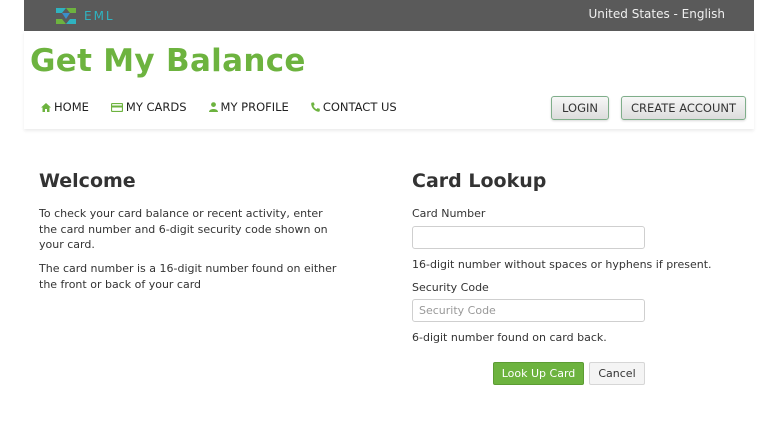 Image resolution: width=777 pixels, height=423 pixels. Describe the element at coordinates (254, 107) in the screenshot. I see `nav-my-profile-label: MY PROFILE` at that location.